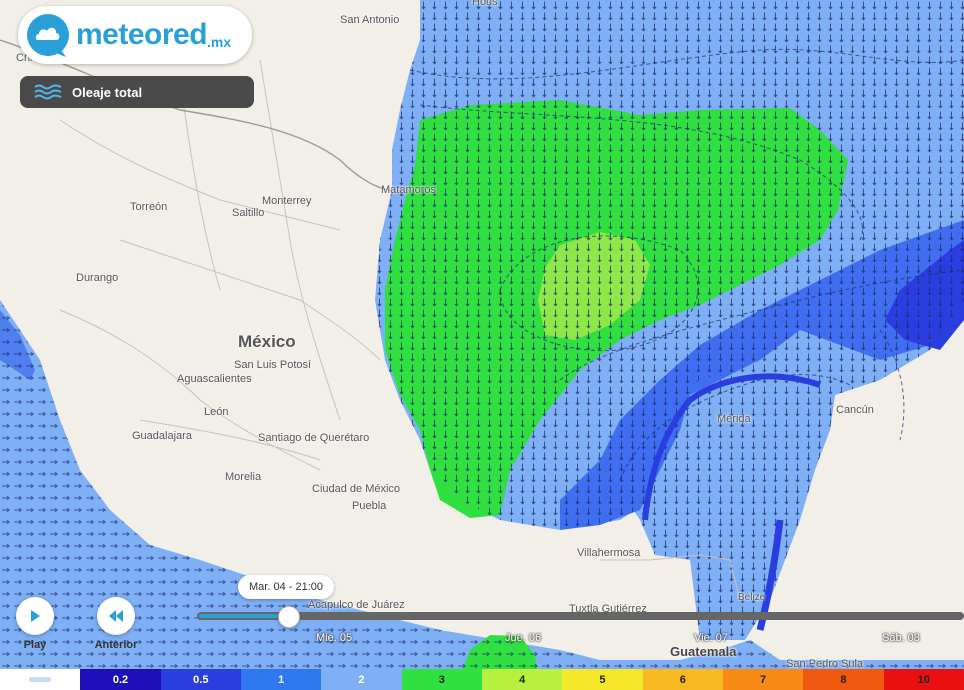 Image resolution: width=964 pixels, height=690 pixels. Describe the element at coordinates (734, 419) in the screenshot. I see `city-label: Mérida` at that location.